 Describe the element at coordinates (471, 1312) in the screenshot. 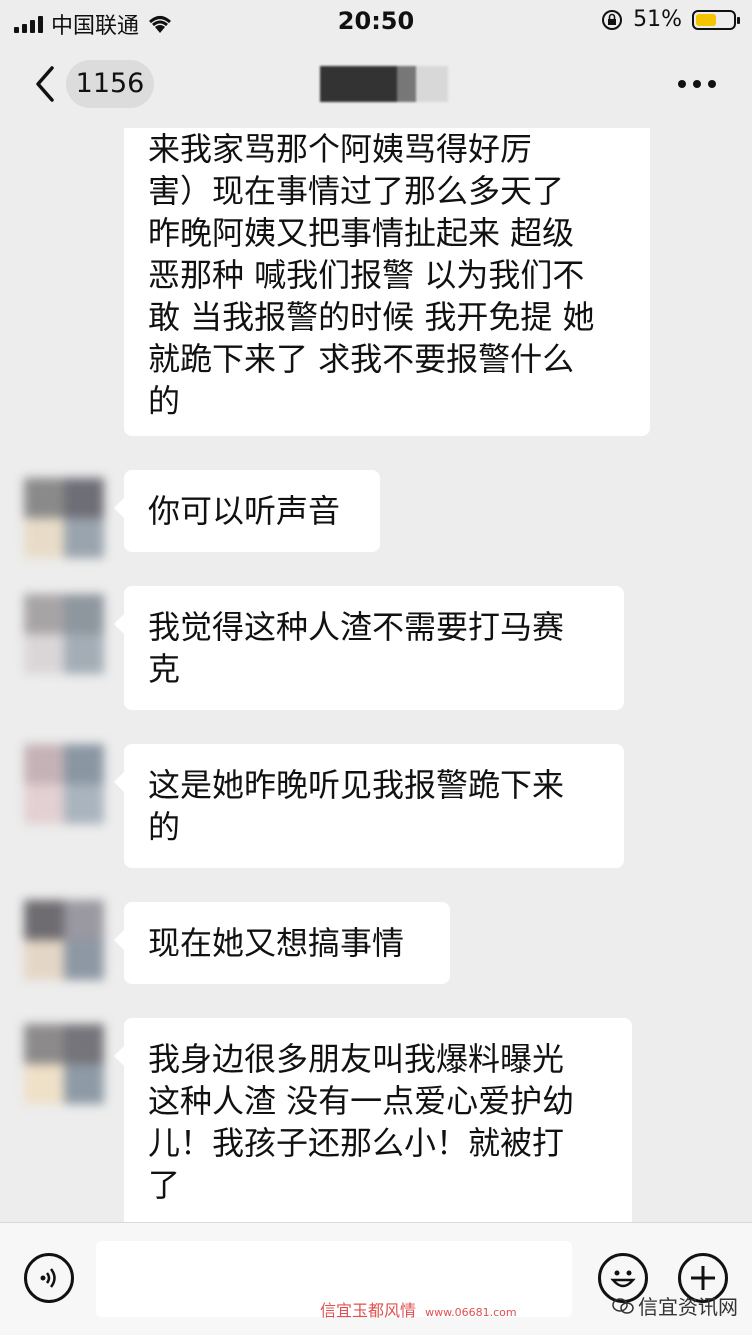

I see `watermark-center-url: www.06681.com` at that location.